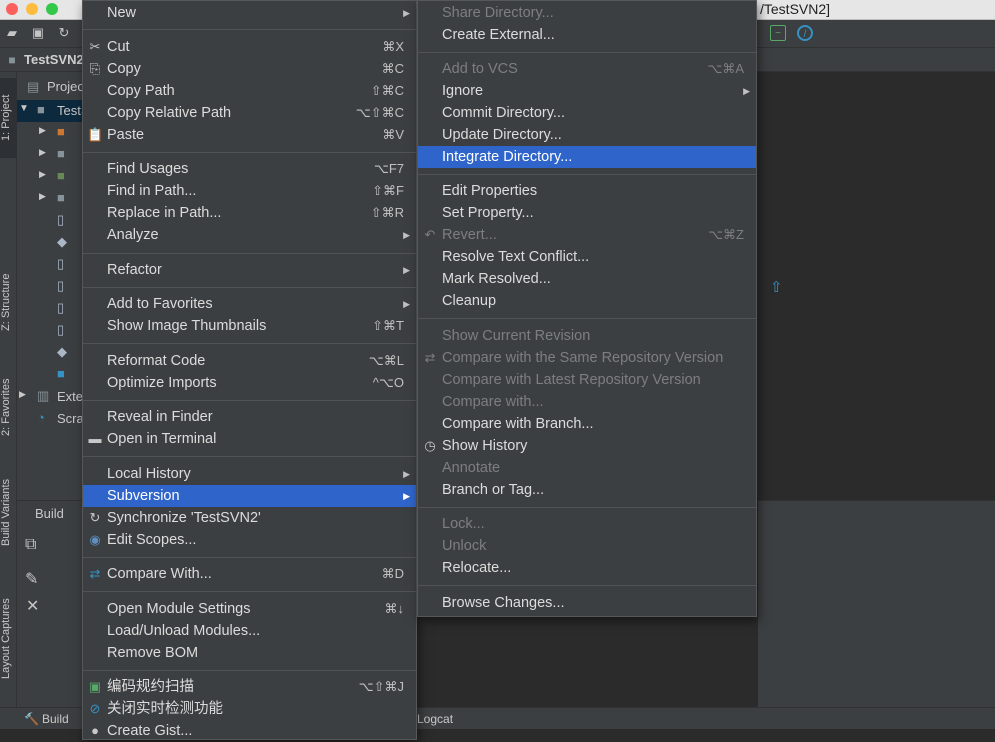 The image size is (995, 742). I want to click on project-panel-header: ▤ Project, so click(52, 87).